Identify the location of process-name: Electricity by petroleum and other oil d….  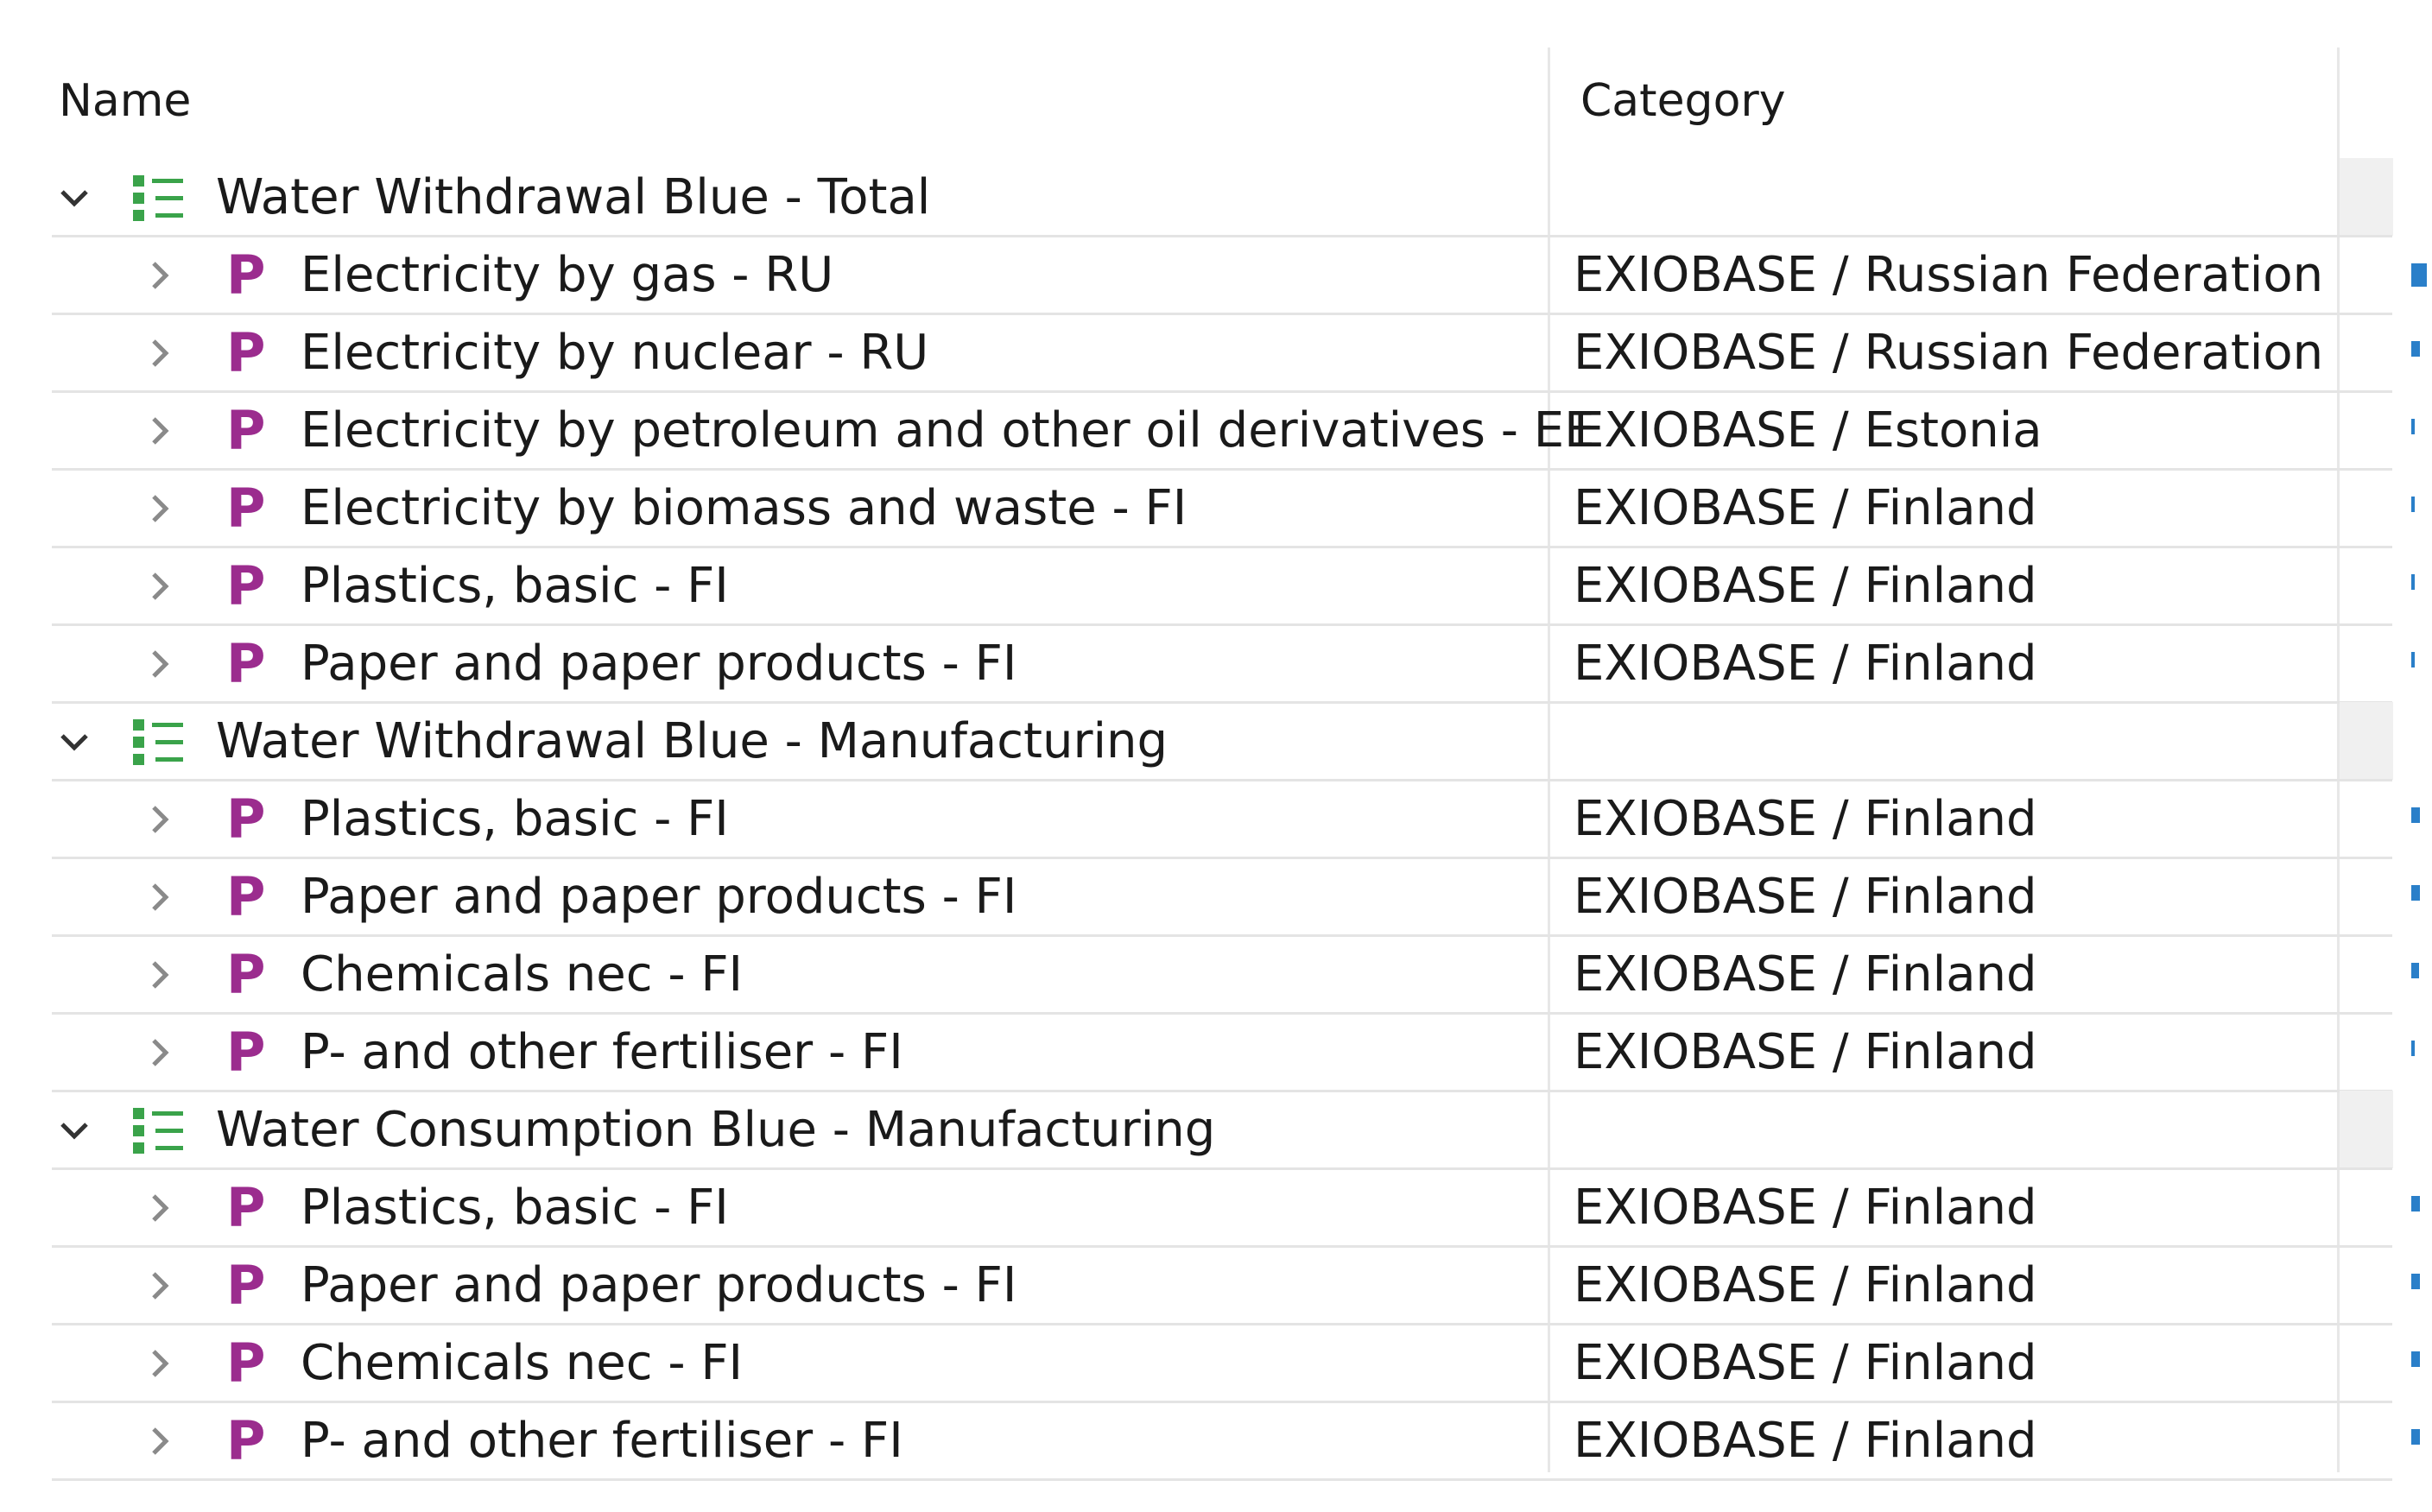
(948, 430).